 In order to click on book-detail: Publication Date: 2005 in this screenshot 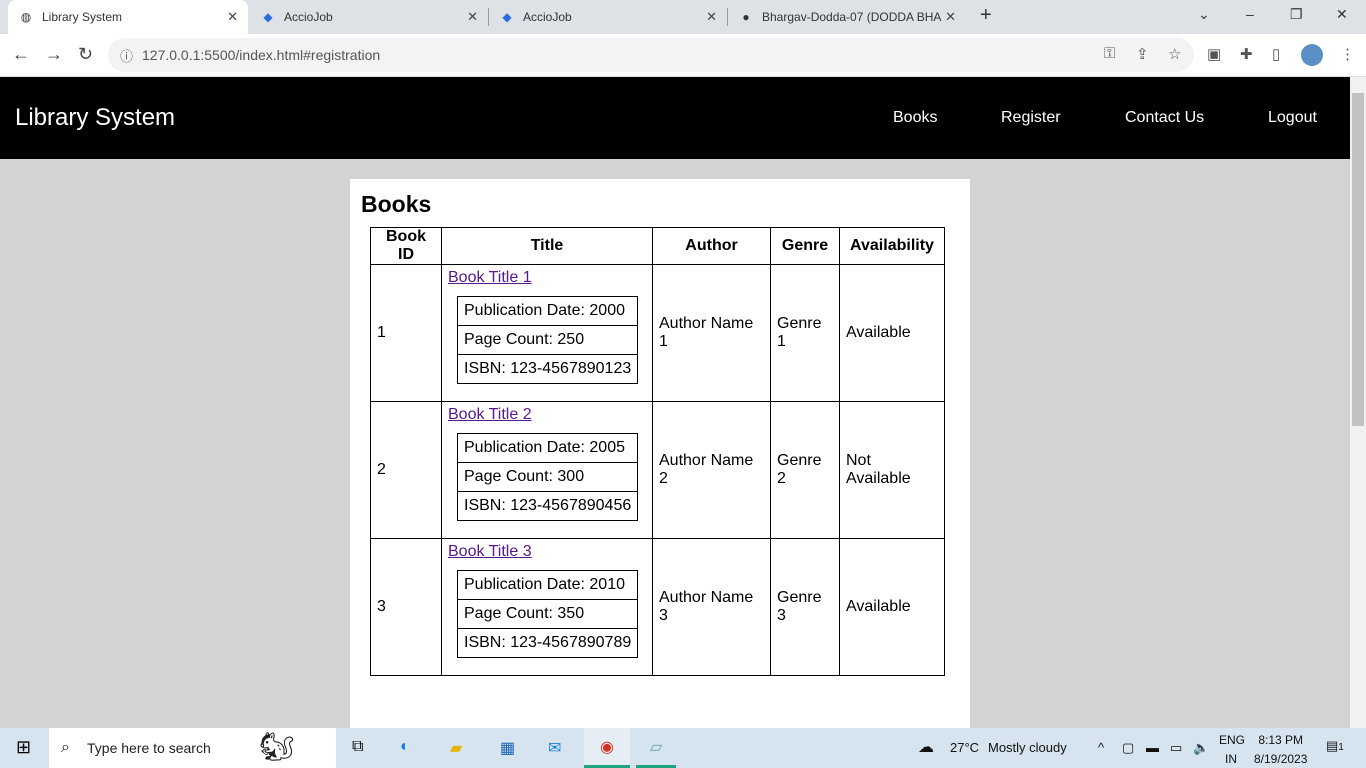, I will do `click(547, 448)`.